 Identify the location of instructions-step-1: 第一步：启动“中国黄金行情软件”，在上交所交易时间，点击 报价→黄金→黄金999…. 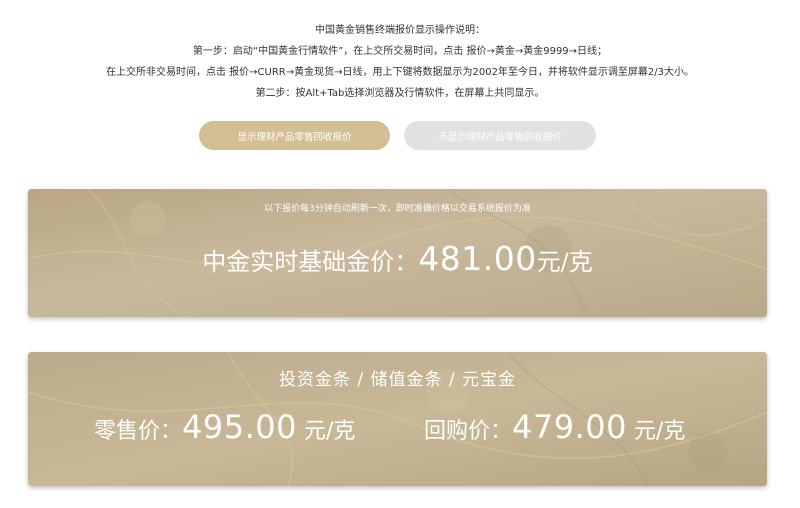
(400, 51).